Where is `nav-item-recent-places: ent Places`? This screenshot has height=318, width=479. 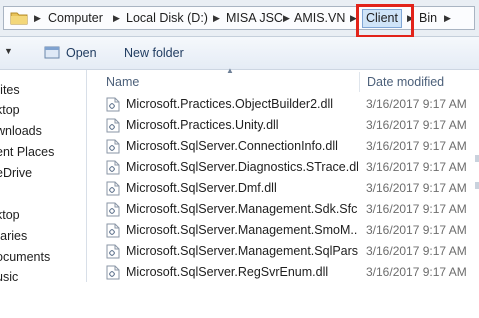
nav-item-recent-places: ent Places is located at coordinates (29, 152).